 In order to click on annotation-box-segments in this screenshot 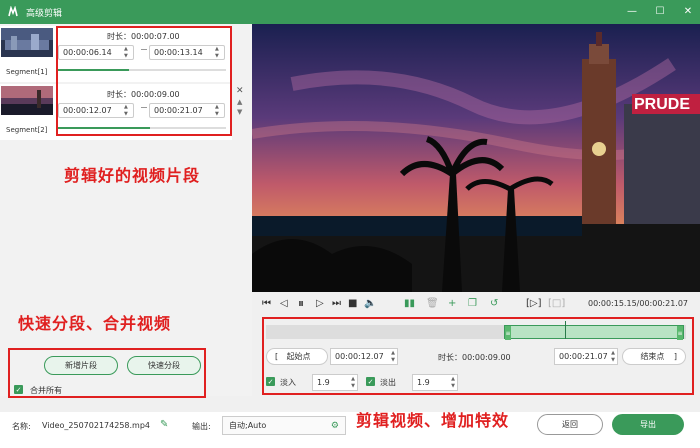, I will do `click(144, 81)`.